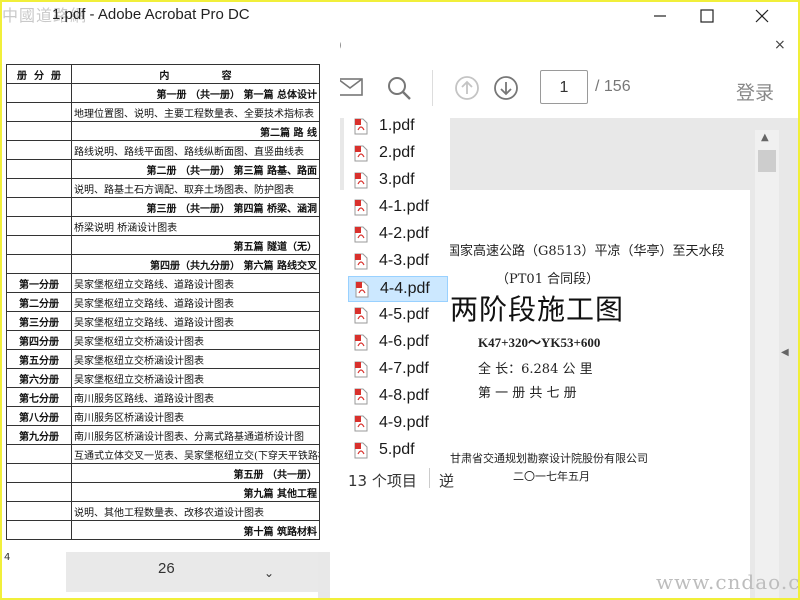 The height and width of the screenshot is (600, 800). I want to click on header-cell: 容, so click(226, 76).